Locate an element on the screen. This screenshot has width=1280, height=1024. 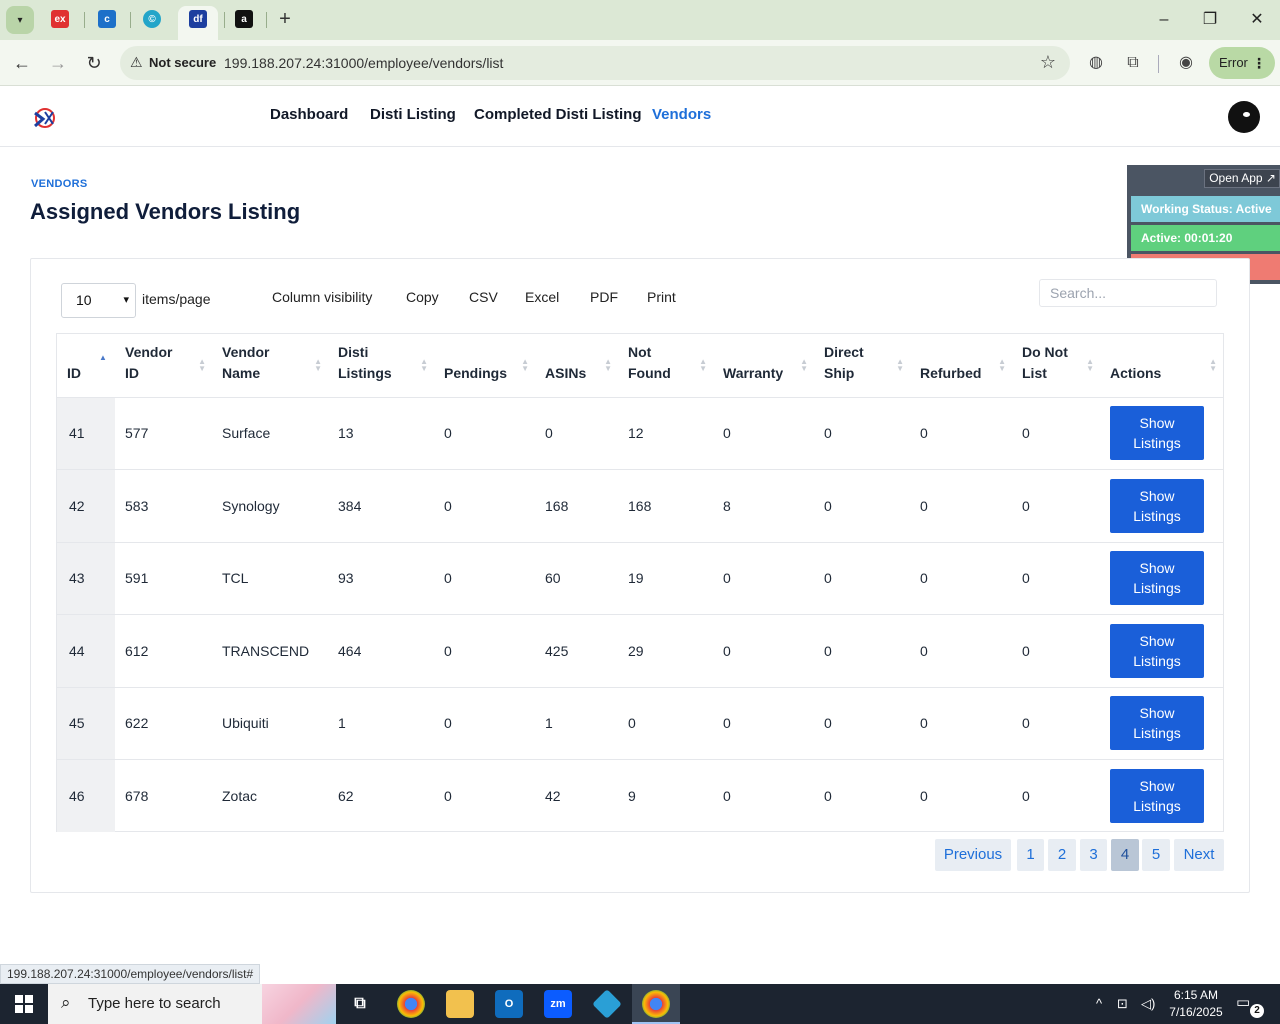
outlook-icon: O is located at coordinates (509, 1004).